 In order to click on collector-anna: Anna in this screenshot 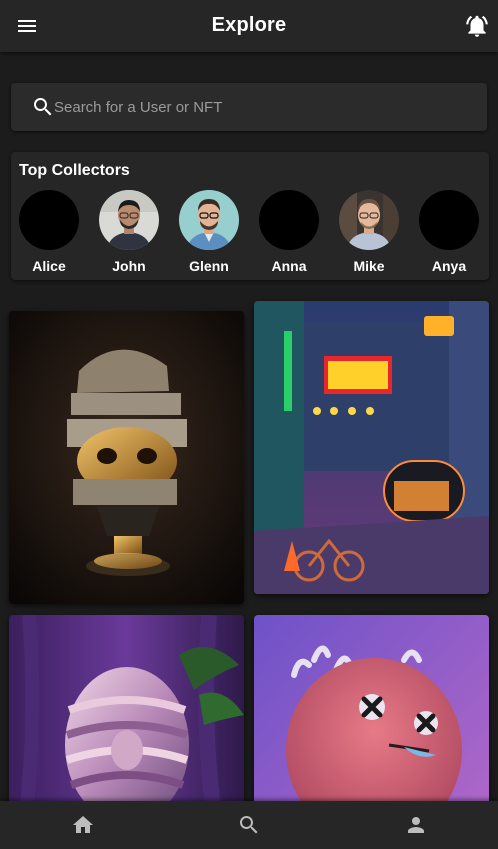, I will do `click(289, 232)`.